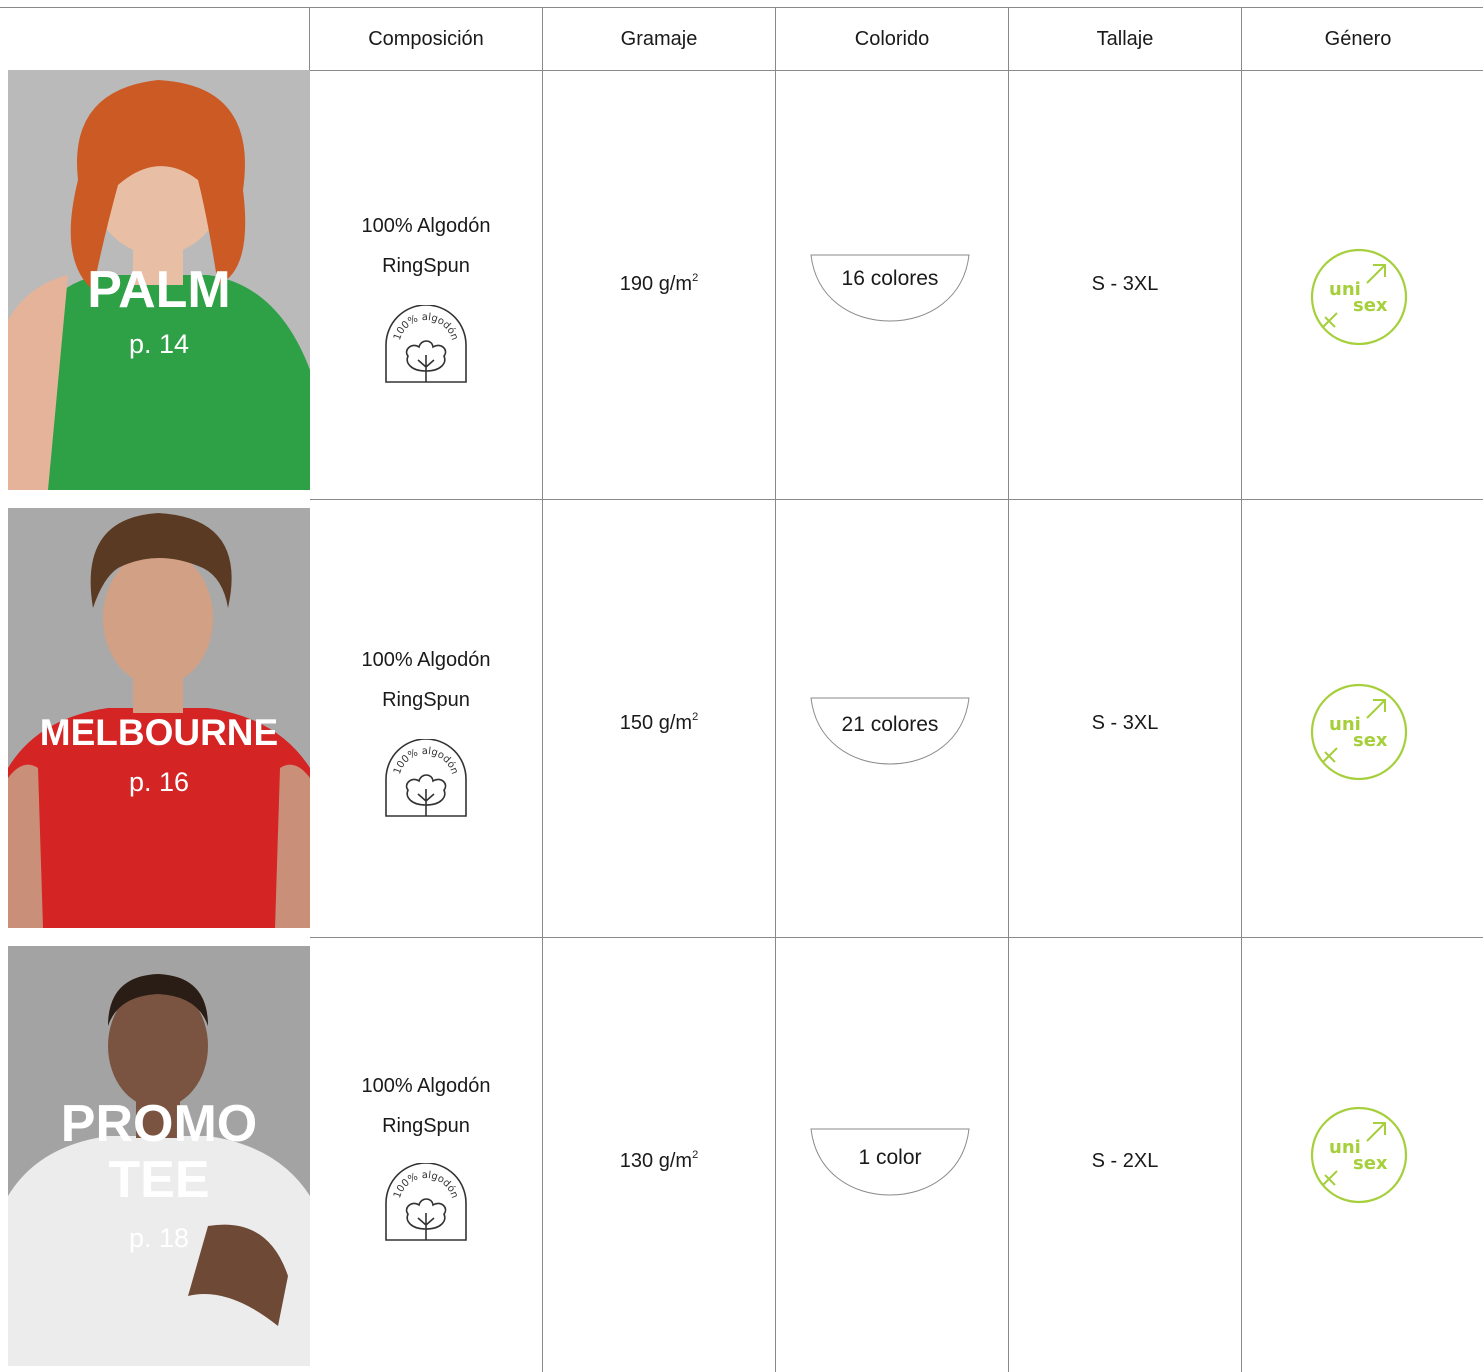  I want to click on product-name-line-1: PROMO, so click(159, 1124).